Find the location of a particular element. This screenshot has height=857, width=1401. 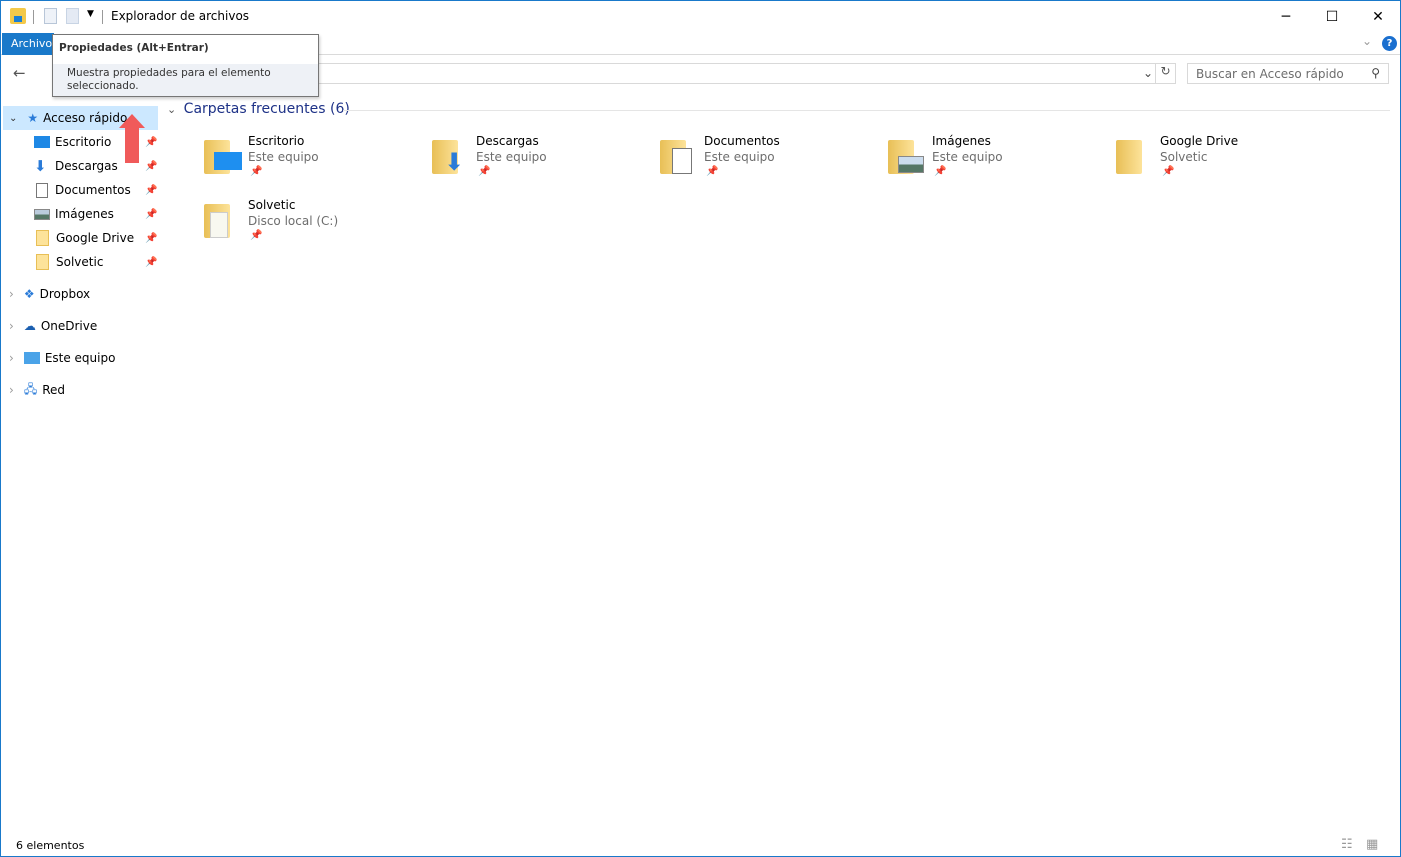

folder-name: Google Drive is located at coordinates (1199, 141).